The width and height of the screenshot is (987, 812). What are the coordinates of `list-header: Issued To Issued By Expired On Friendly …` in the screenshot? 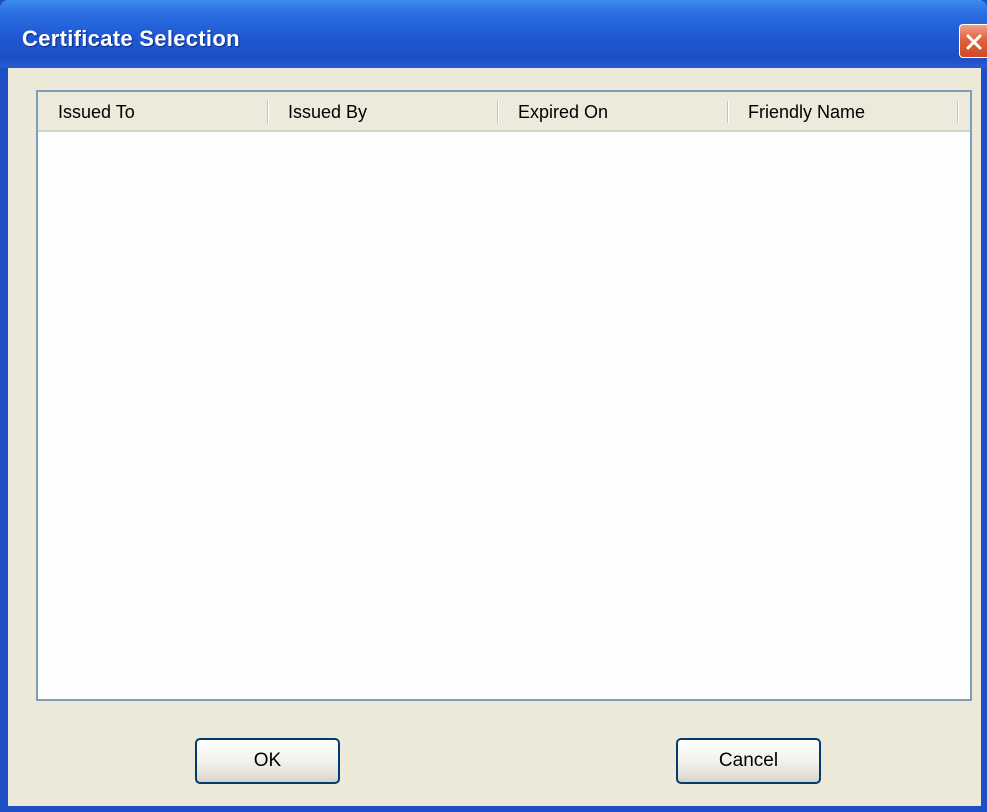 It's located at (504, 112).